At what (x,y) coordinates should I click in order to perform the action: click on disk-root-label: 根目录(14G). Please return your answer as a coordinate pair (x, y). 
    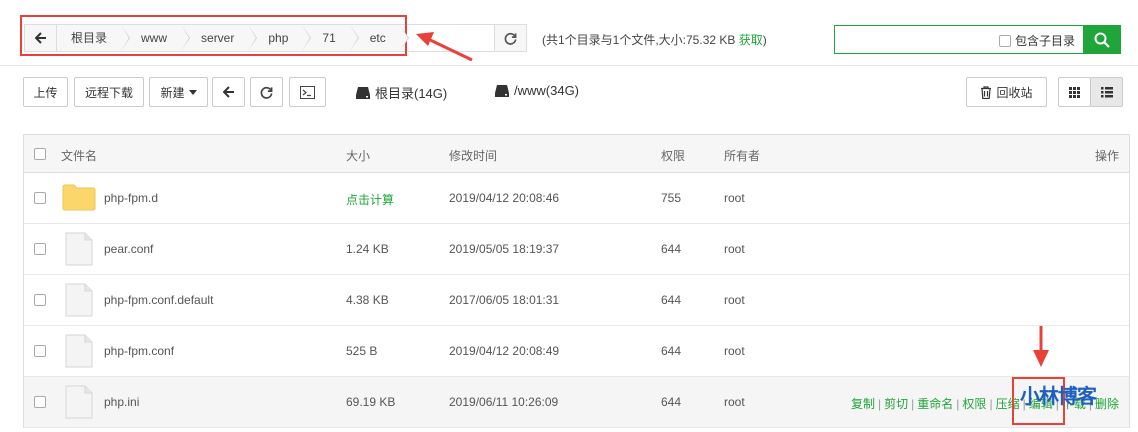
    Looking at the image, I should click on (411, 93).